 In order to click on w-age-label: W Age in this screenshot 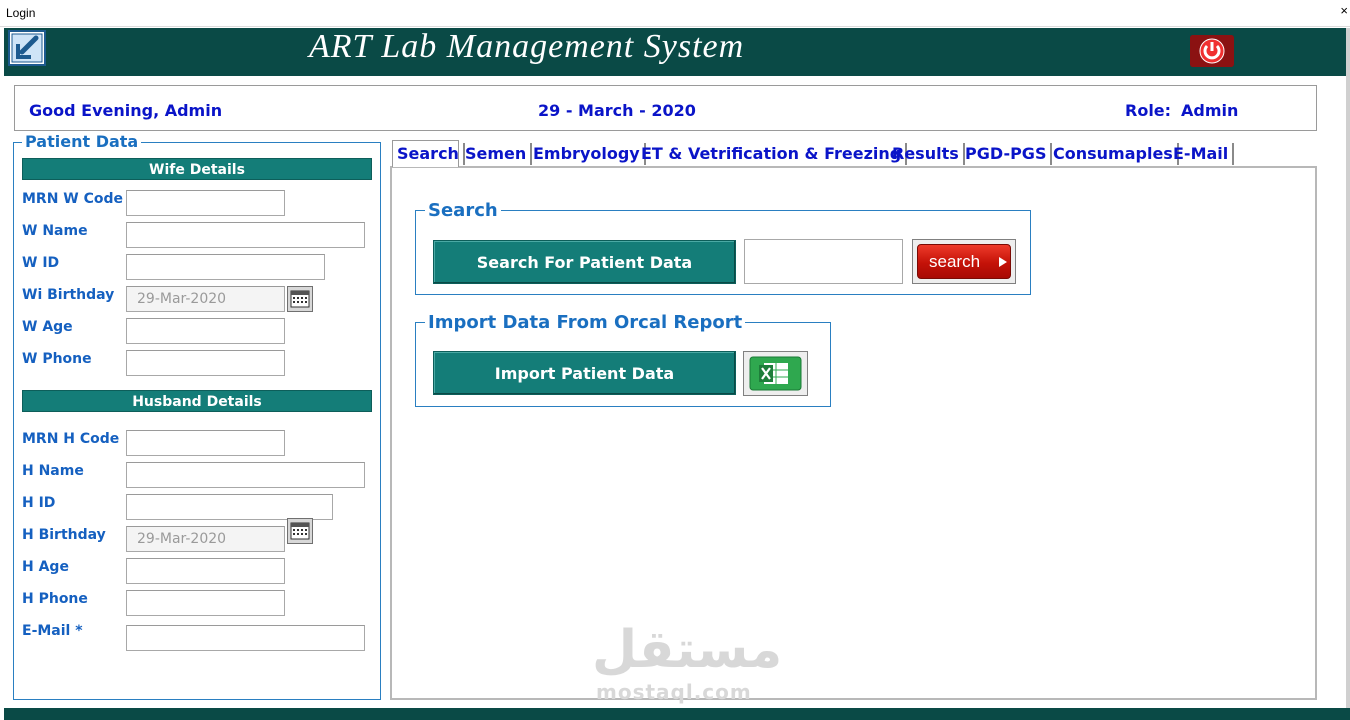, I will do `click(47, 327)`.